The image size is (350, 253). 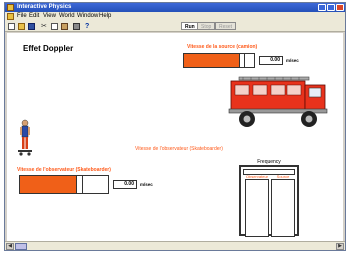 I want to click on frequency-panel: Frequency Observateur Source, so click(x=269, y=198).